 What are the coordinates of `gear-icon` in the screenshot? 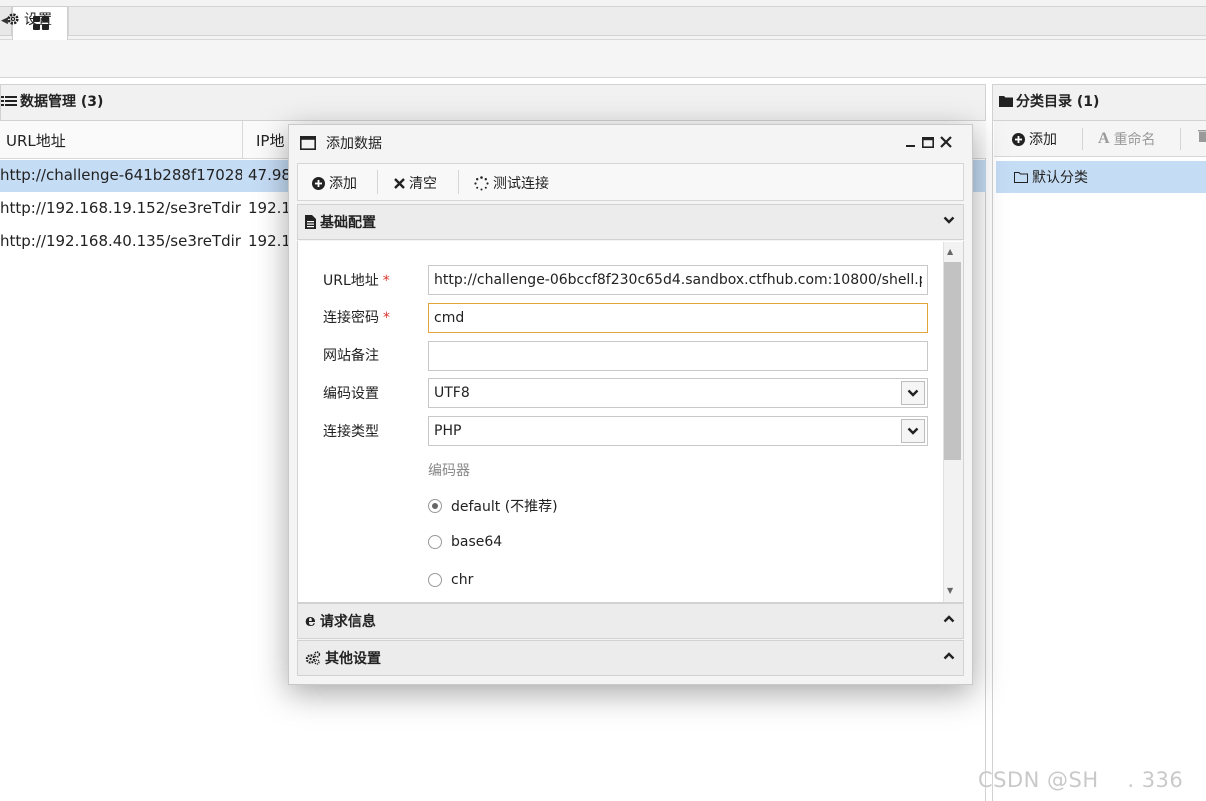 It's located at (13, 19).